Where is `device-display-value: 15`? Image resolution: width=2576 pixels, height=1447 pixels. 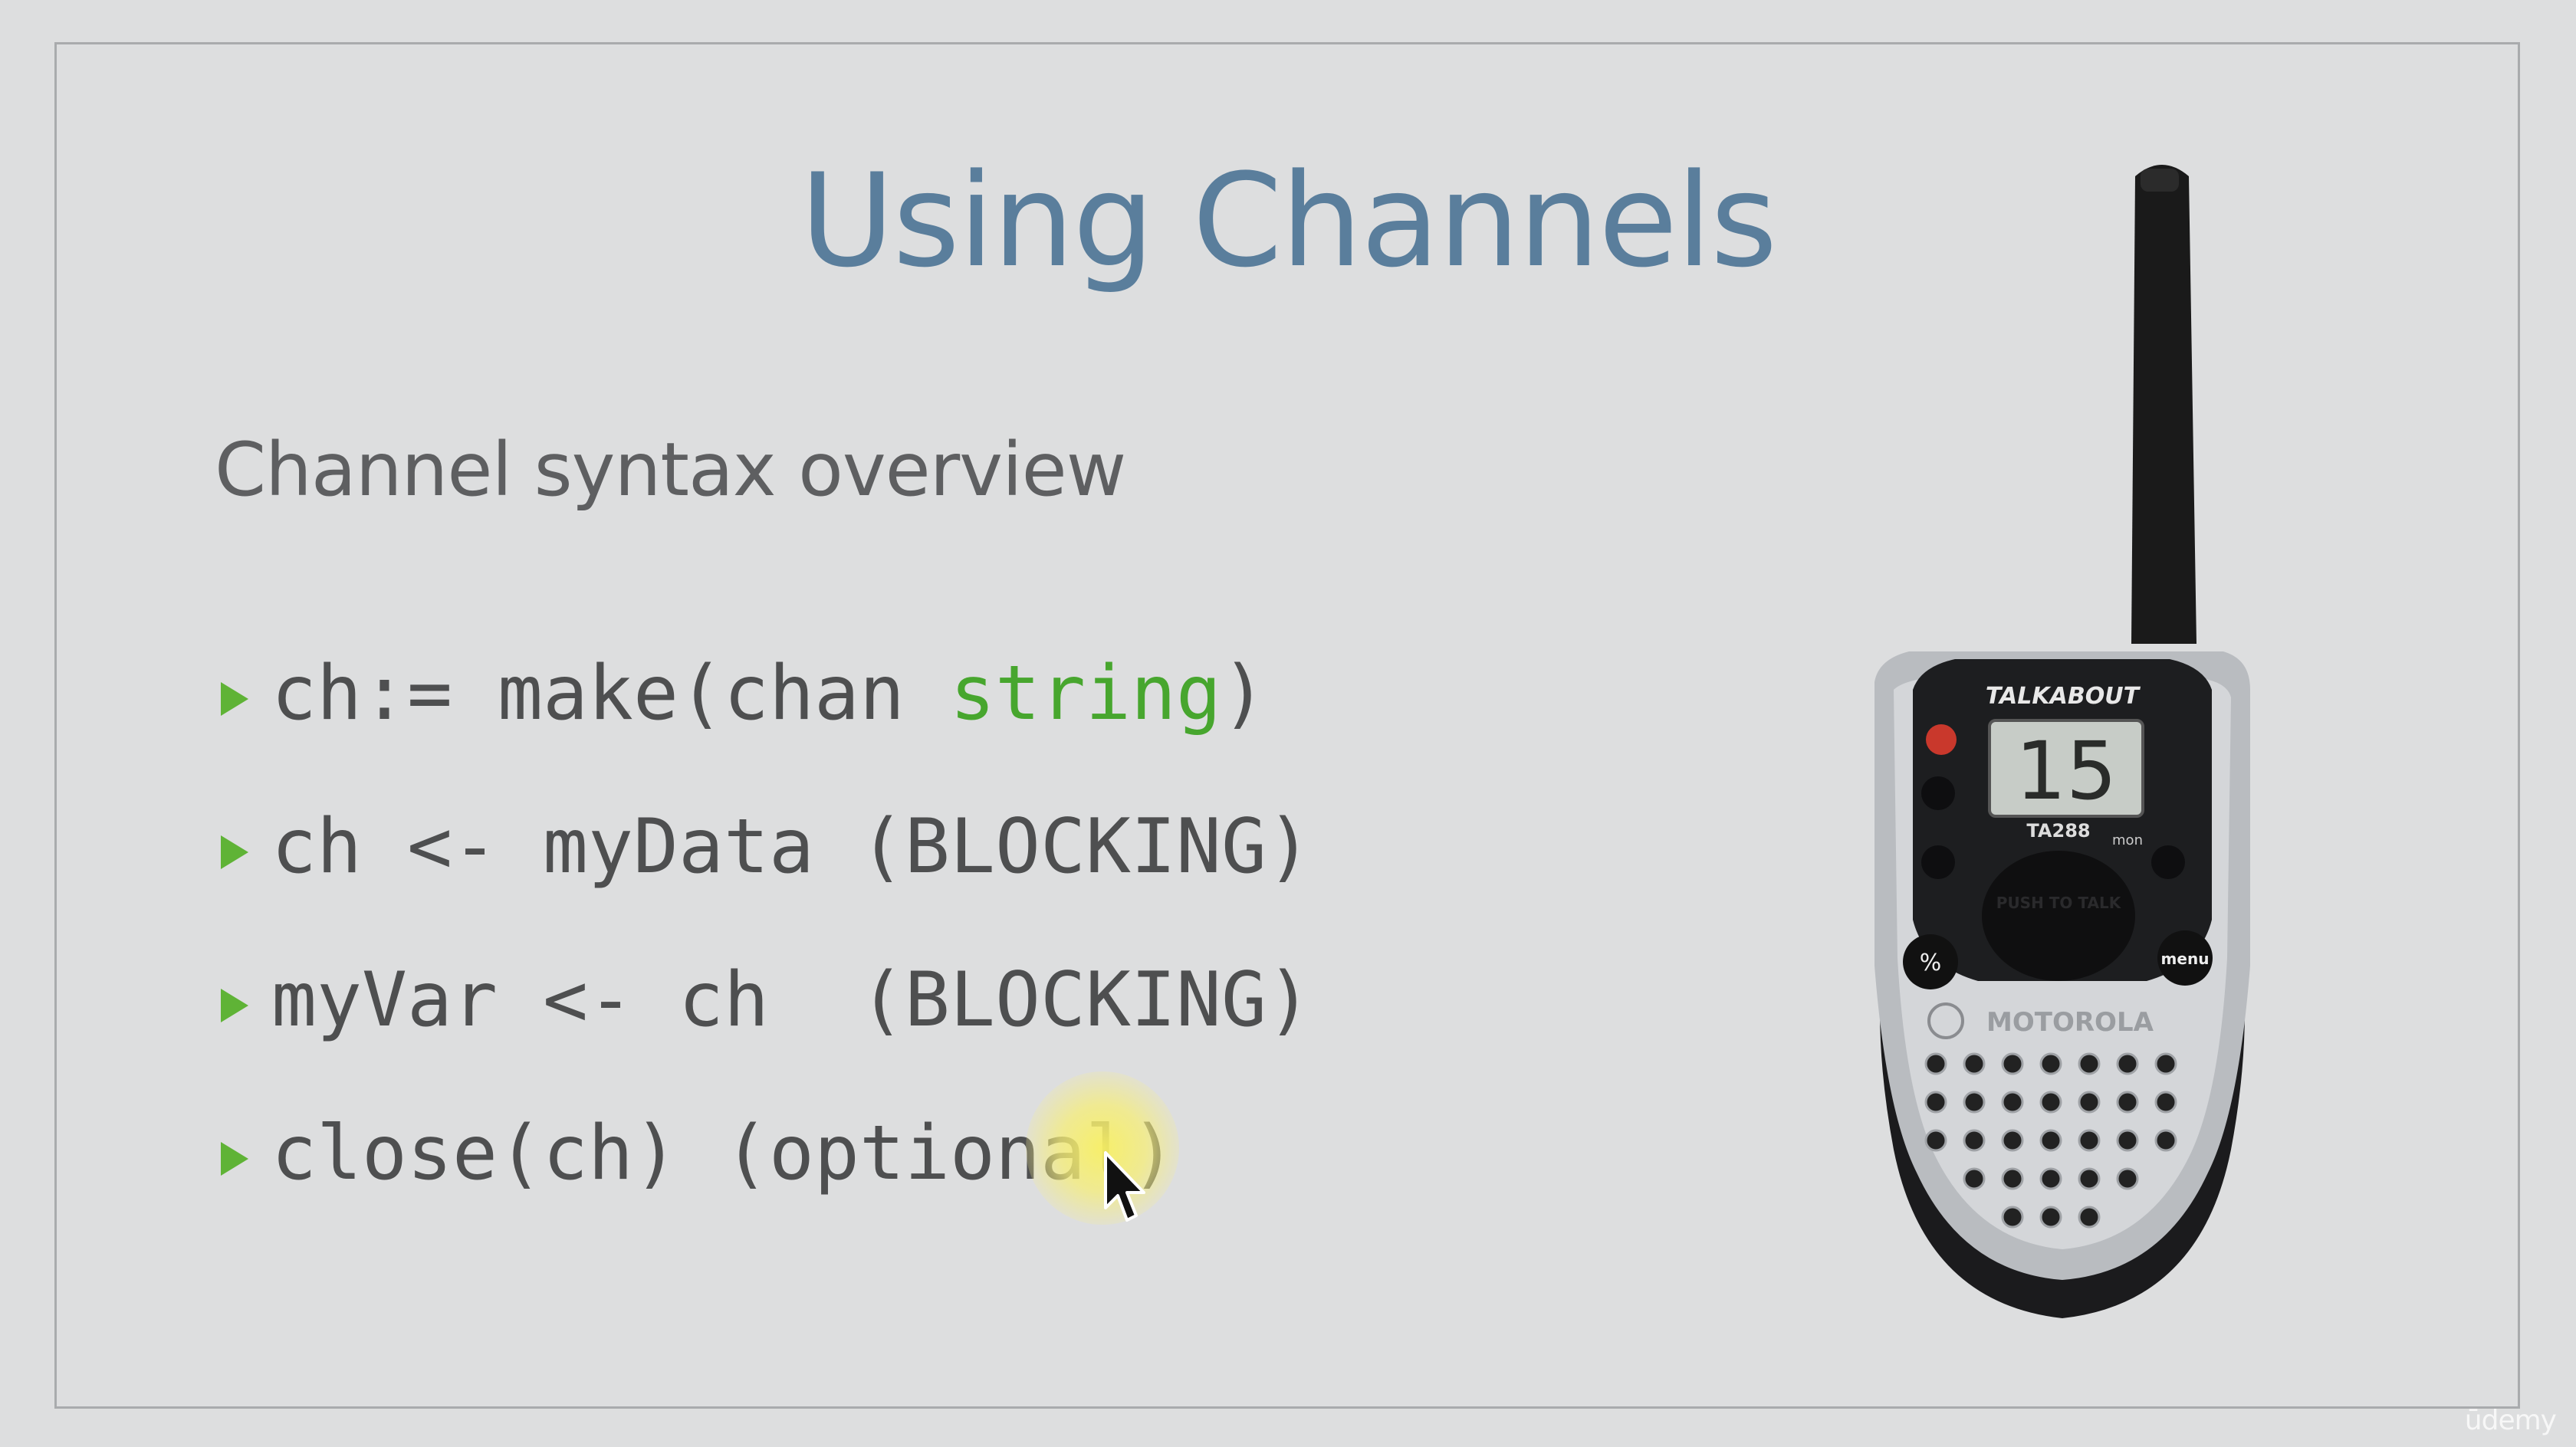 device-display-value: 15 is located at coordinates (2066, 771).